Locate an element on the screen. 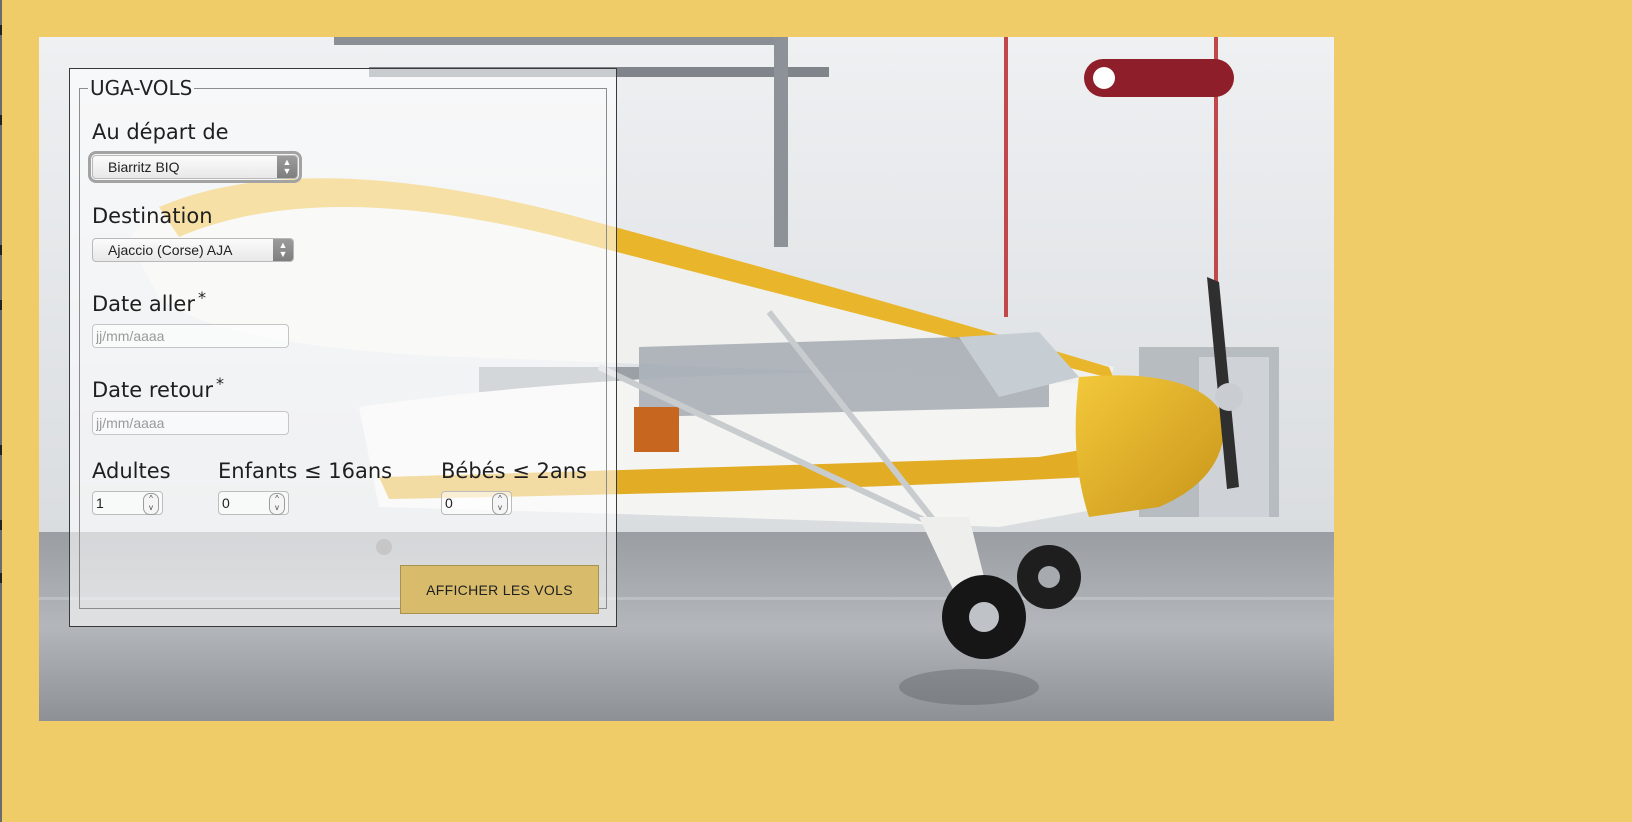 The height and width of the screenshot is (822, 1632). date-retour-label: Date retour * is located at coordinates (158, 388).